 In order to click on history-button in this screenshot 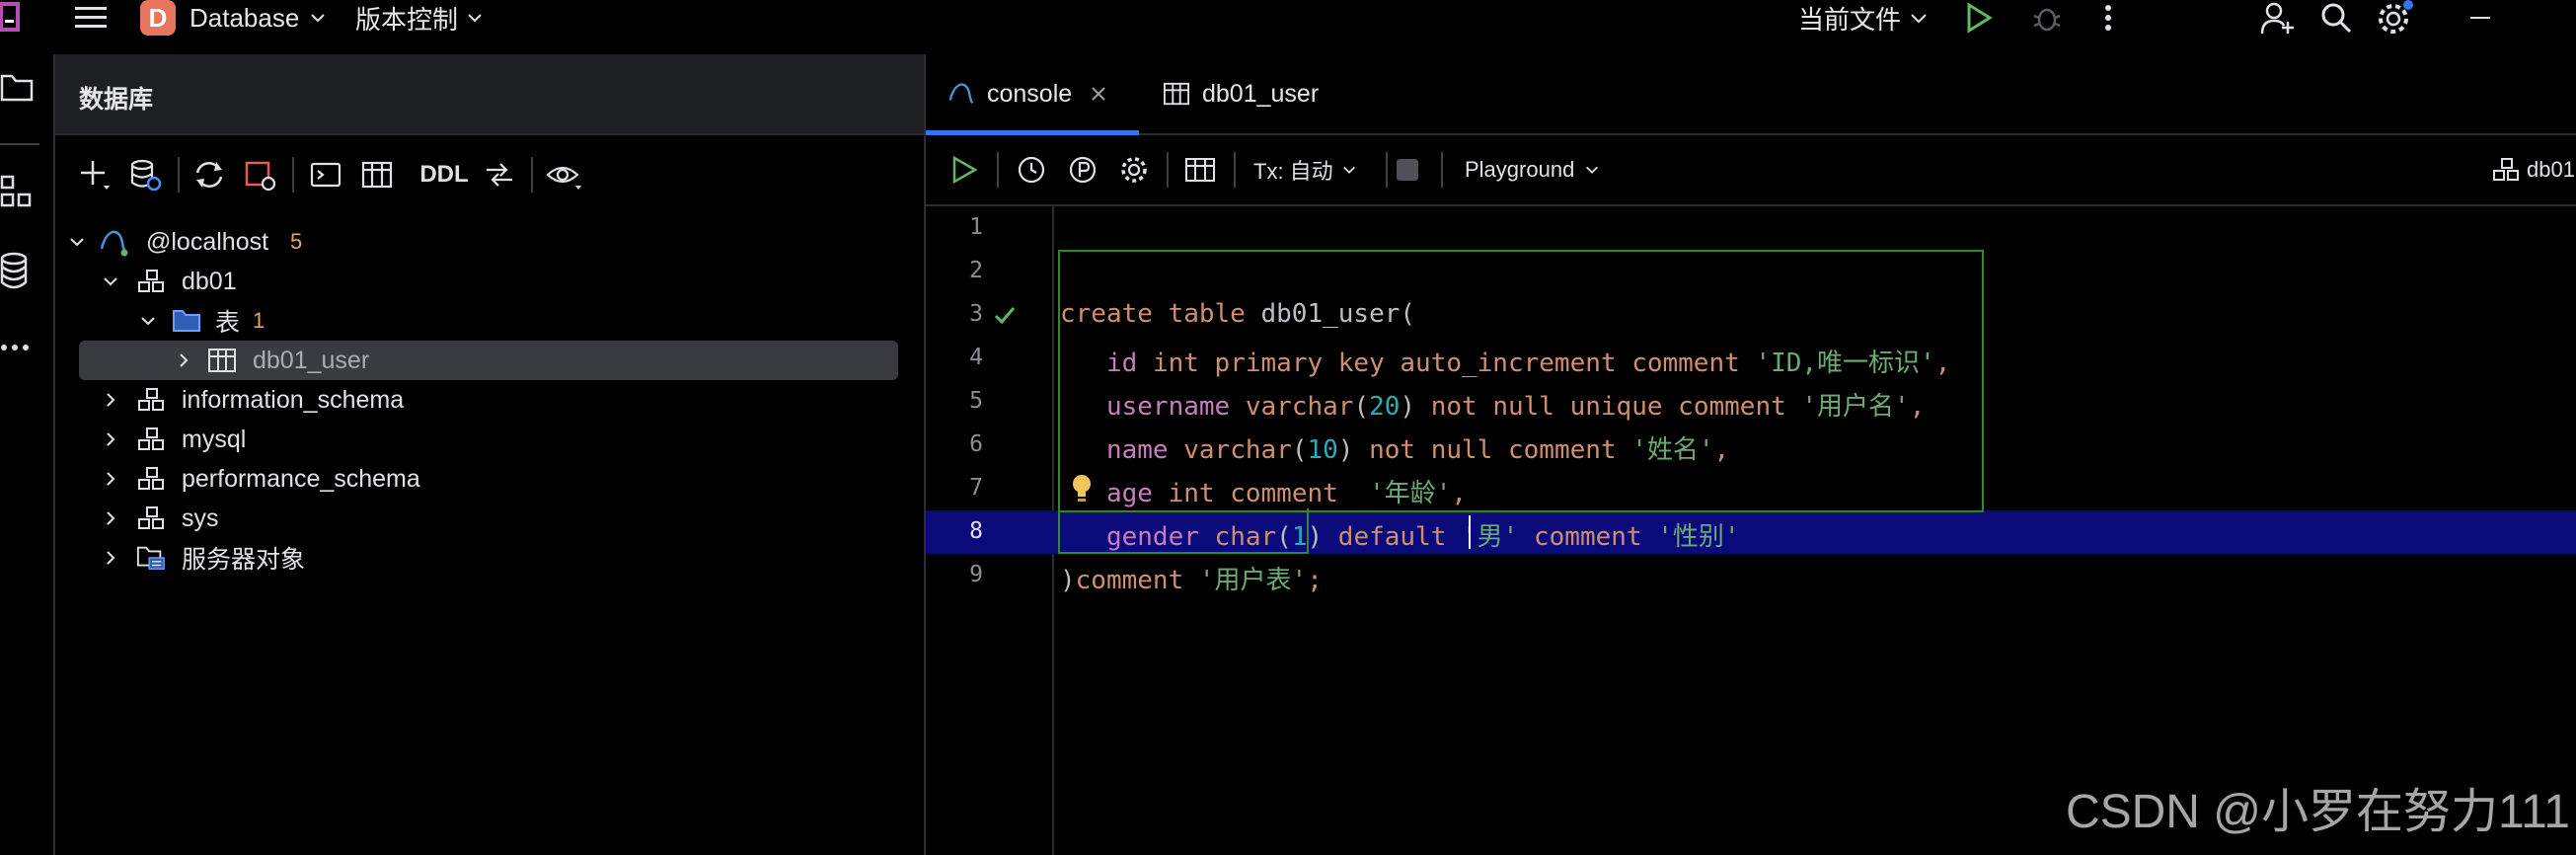, I will do `click(1031, 170)`.